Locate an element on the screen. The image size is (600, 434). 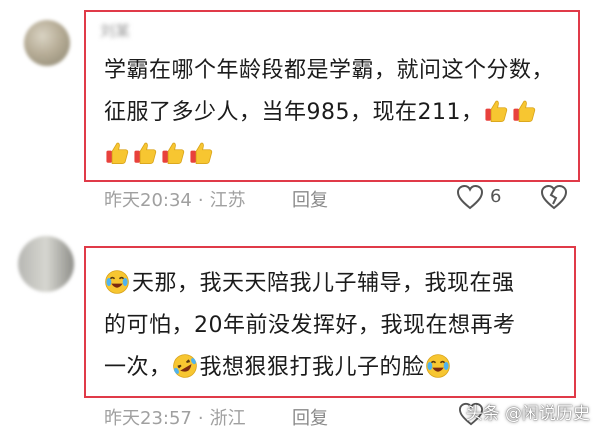
comment-line: 征服了多少人，当年985，现在211， is located at coordinates (294, 112).